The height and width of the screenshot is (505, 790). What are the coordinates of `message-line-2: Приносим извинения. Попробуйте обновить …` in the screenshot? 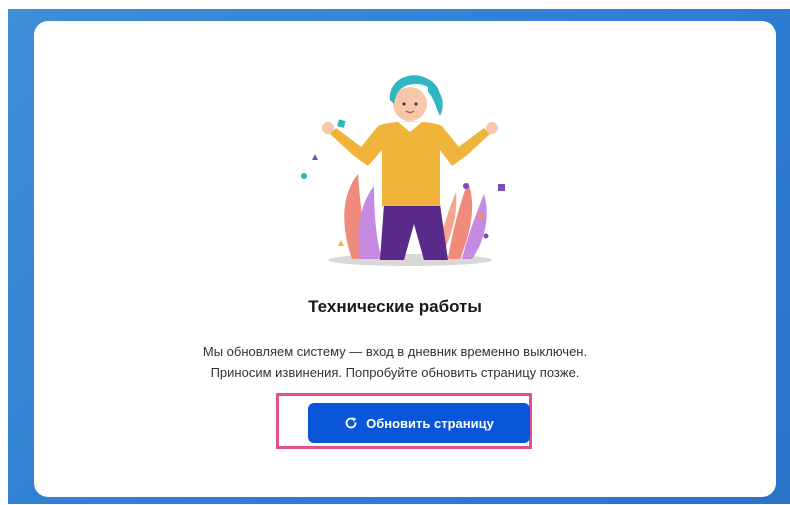 It's located at (395, 372).